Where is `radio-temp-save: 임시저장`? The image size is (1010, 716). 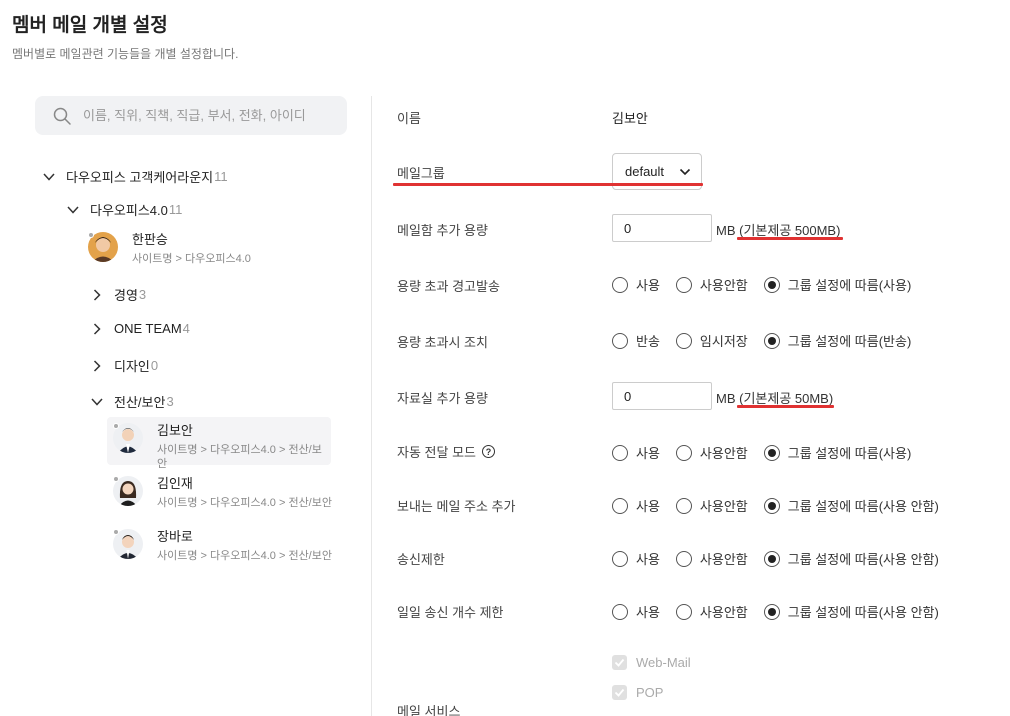 radio-temp-save: 임시저장 is located at coordinates (711, 340).